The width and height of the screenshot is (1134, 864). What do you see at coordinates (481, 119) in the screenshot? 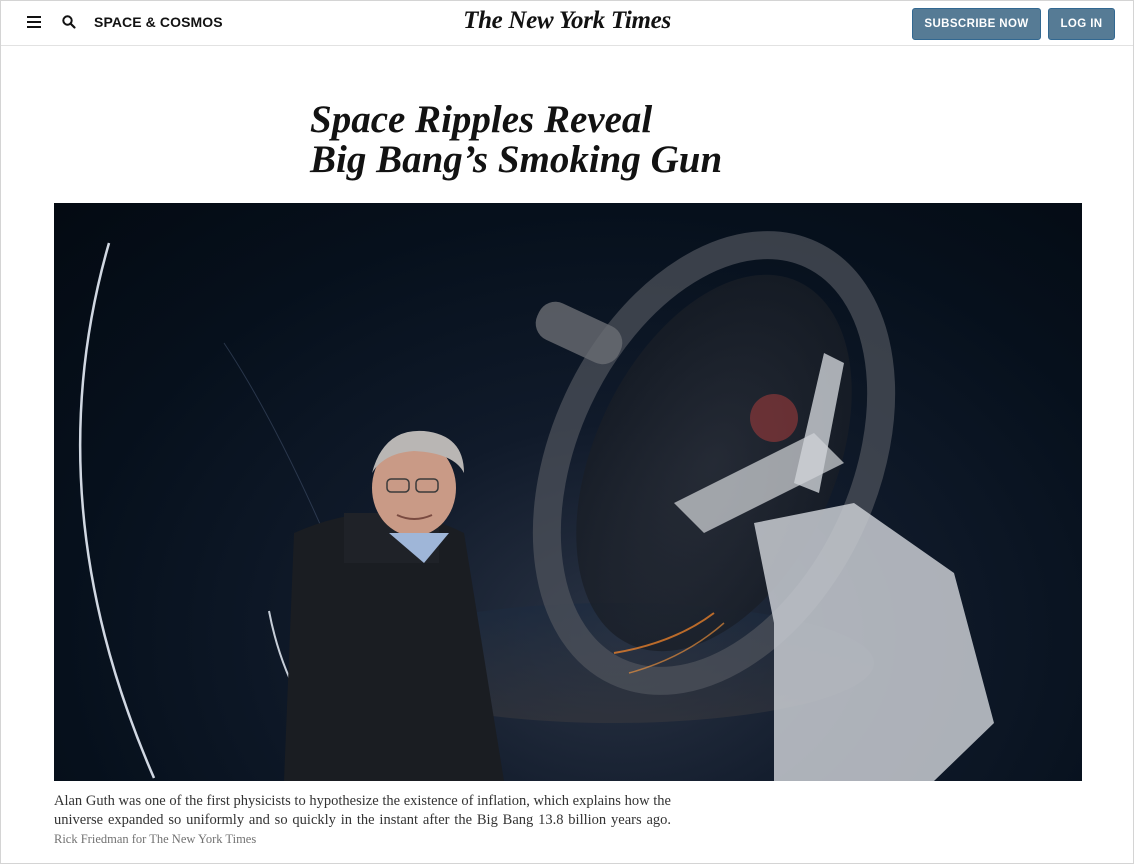
I see `headline-line-1: Space Ripples Reveal` at bounding box center [481, 119].